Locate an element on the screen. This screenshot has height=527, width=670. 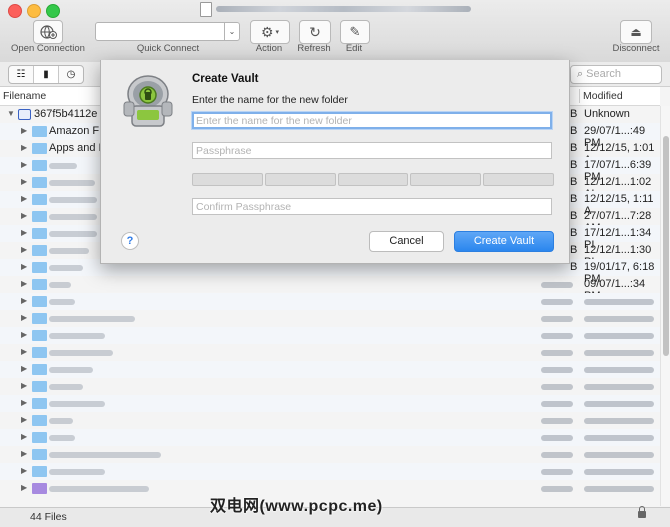
close-window-button is located at coordinates (15, 11).